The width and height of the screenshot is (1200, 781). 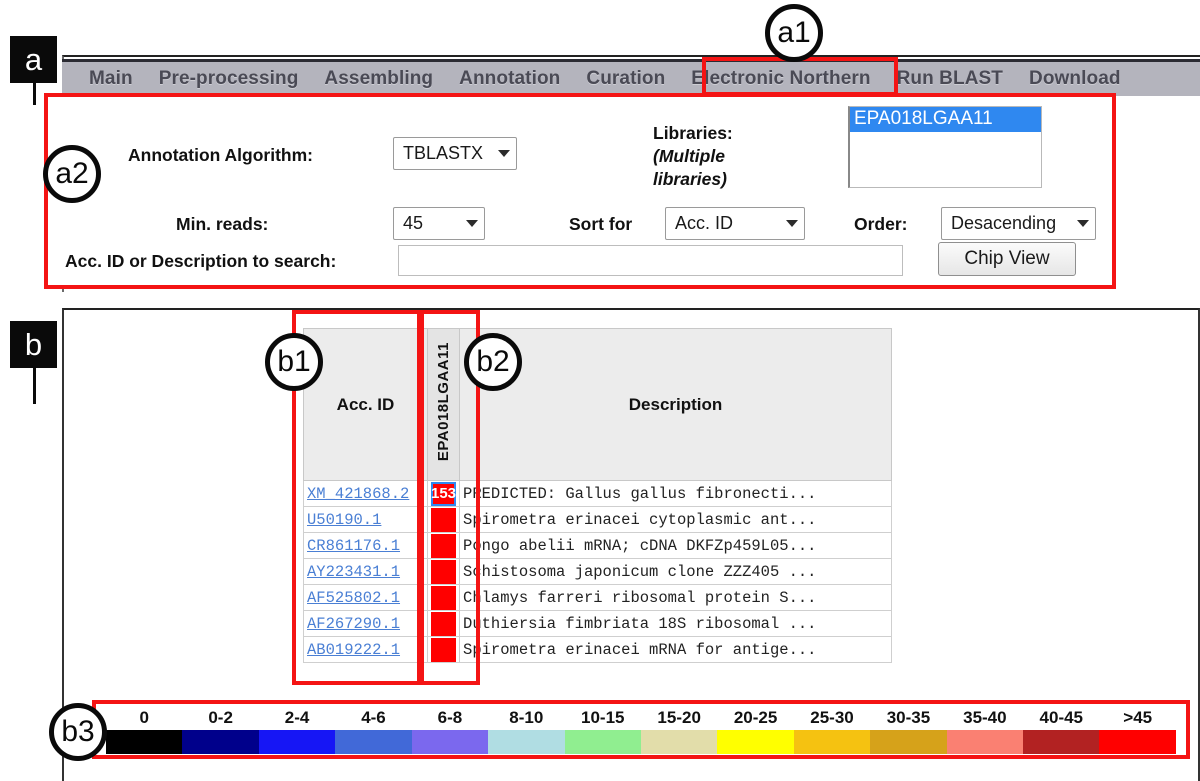 What do you see at coordinates (693, 133) in the screenshot?
I see `libraries-label-line1: Libraries:` at bounding box center [693, 133].